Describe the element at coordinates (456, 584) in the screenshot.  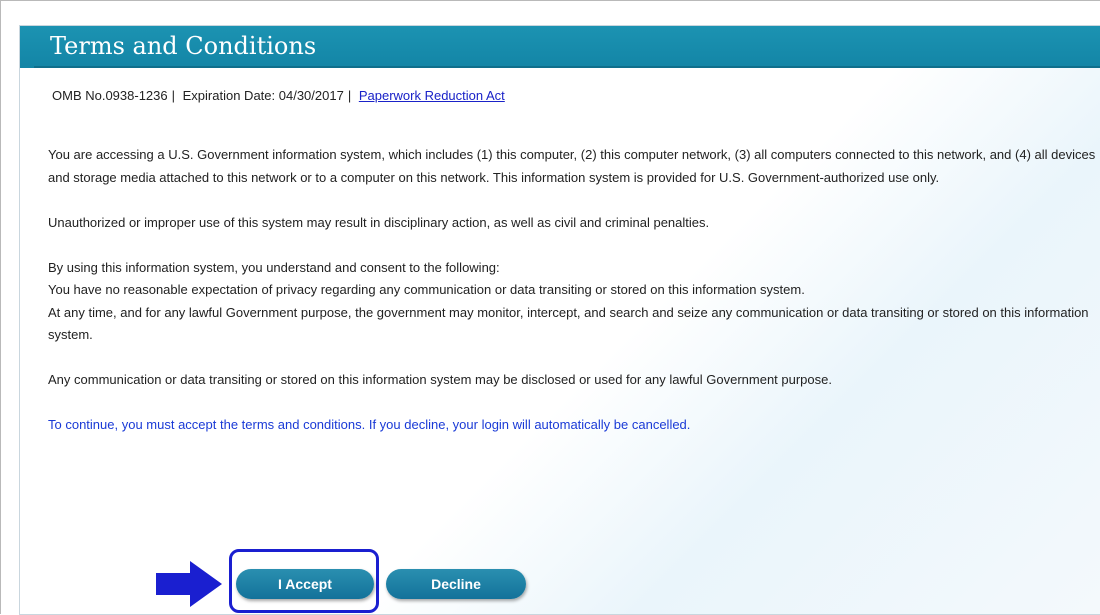
I see `decline-button: Decline` at that location.